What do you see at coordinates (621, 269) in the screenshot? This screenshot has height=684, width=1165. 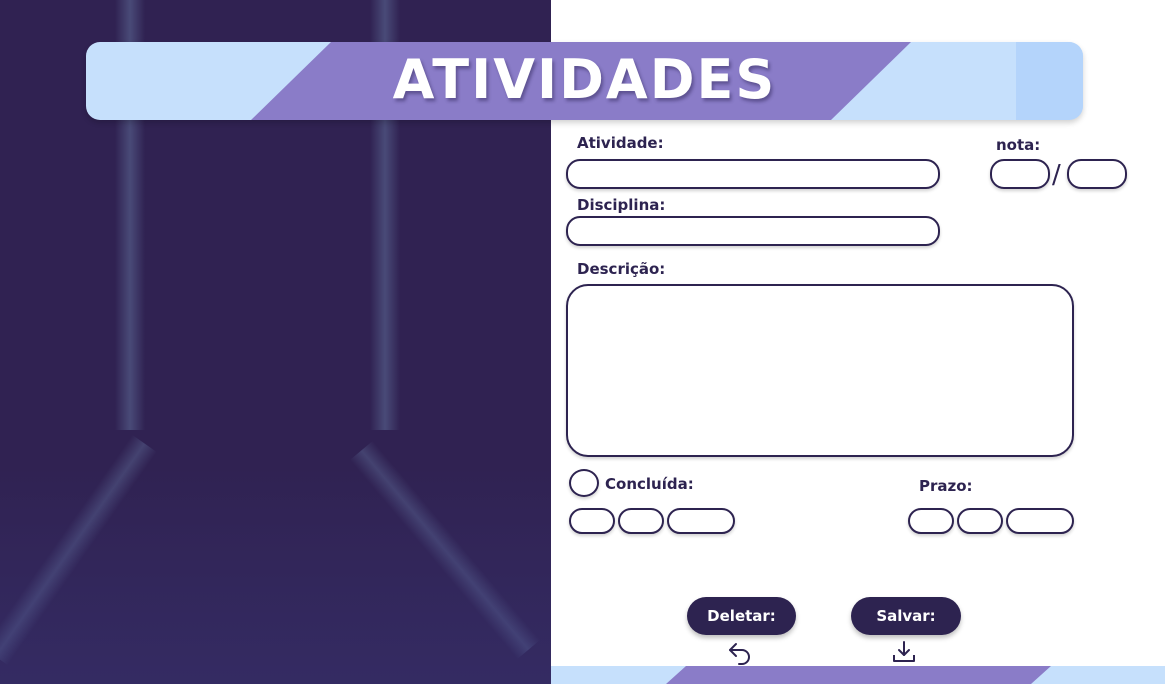 I see `descricao-label: Descrição:` at bounding box center [621, 269].